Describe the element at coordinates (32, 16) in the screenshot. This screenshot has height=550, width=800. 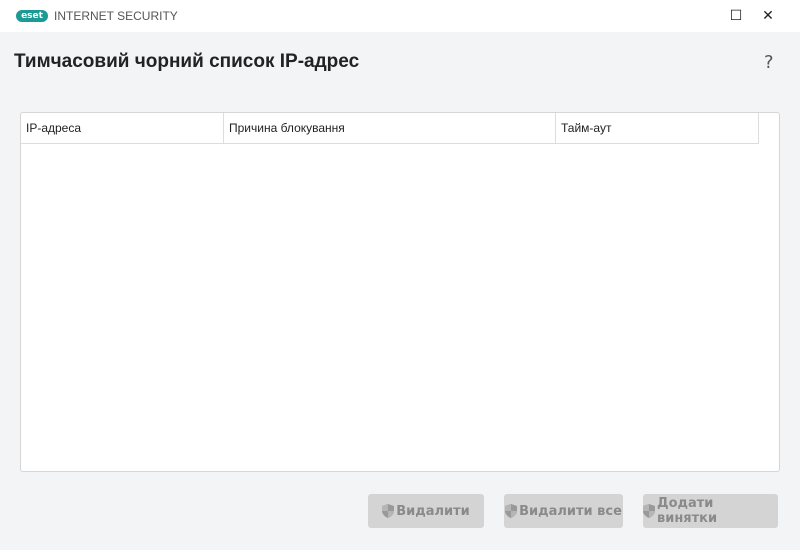
I see `eset-logo: eset` at that location.